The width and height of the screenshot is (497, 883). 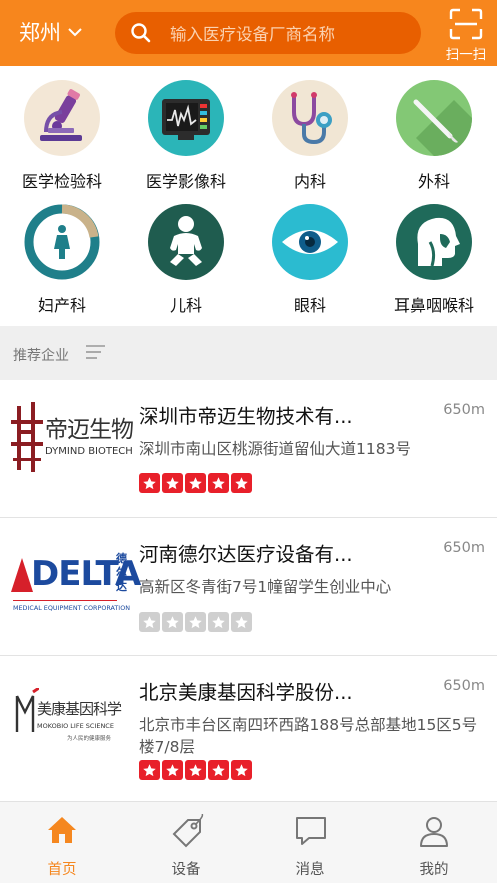 What do you see at coordinates (79, 709) in the screenshot?
I see `logo-cn-text: 美康基因科学` at bounding box center [79, 709].